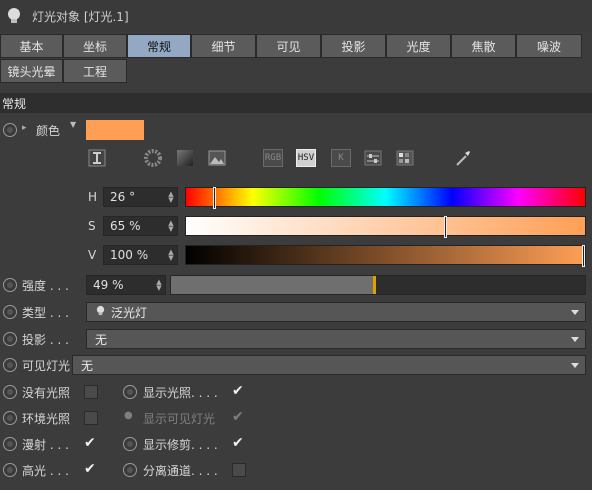 This screenshot has height=490, width=592. What do you see at coordinates (385, 198) in the screenshot?
I see `hue-slider` at bounding box center [385, 198].